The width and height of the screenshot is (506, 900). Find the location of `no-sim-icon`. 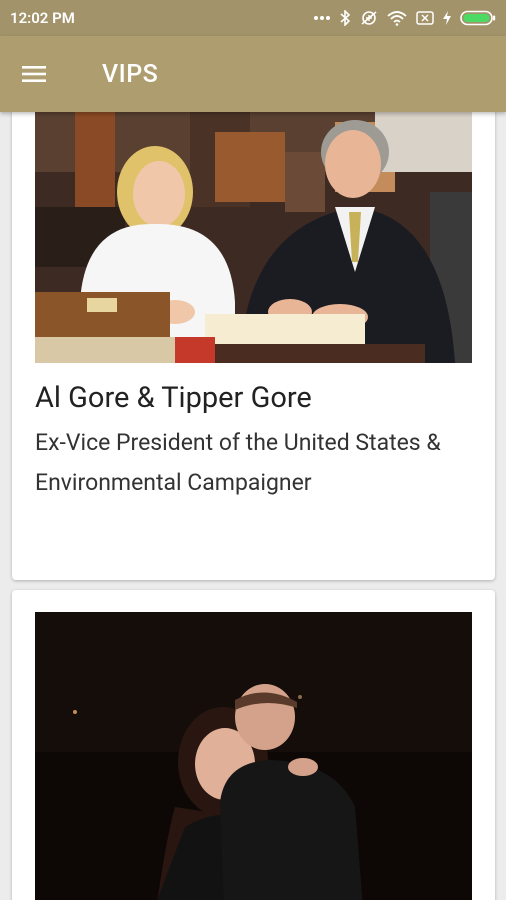

no-sim-icon is located at coordinates (425, 18).